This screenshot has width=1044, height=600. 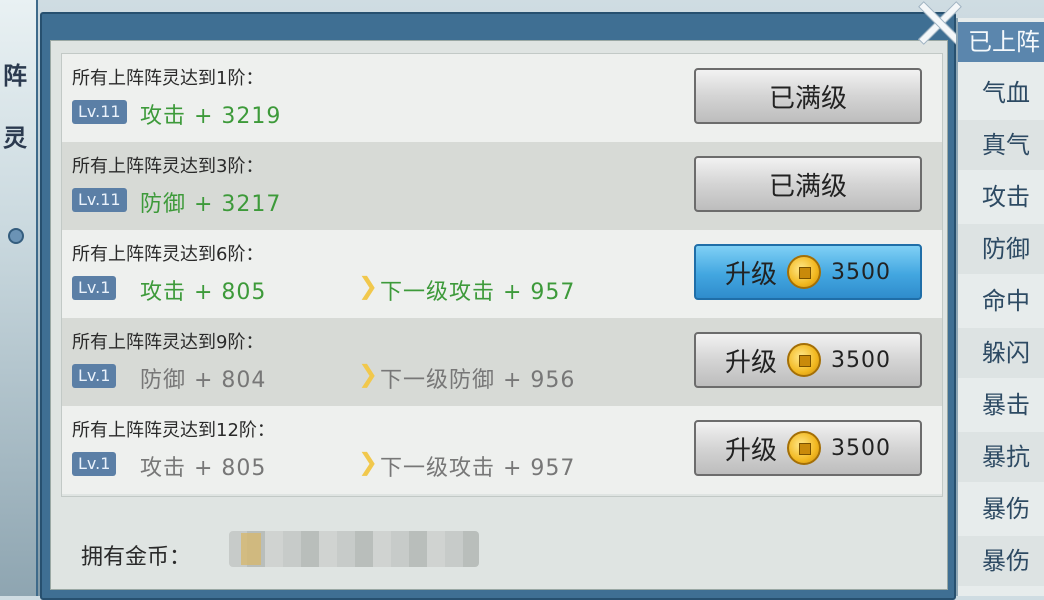 I want to click on bonus-condition: 所有上阵阵灵达到9阶：, so click(x=168, y=342).